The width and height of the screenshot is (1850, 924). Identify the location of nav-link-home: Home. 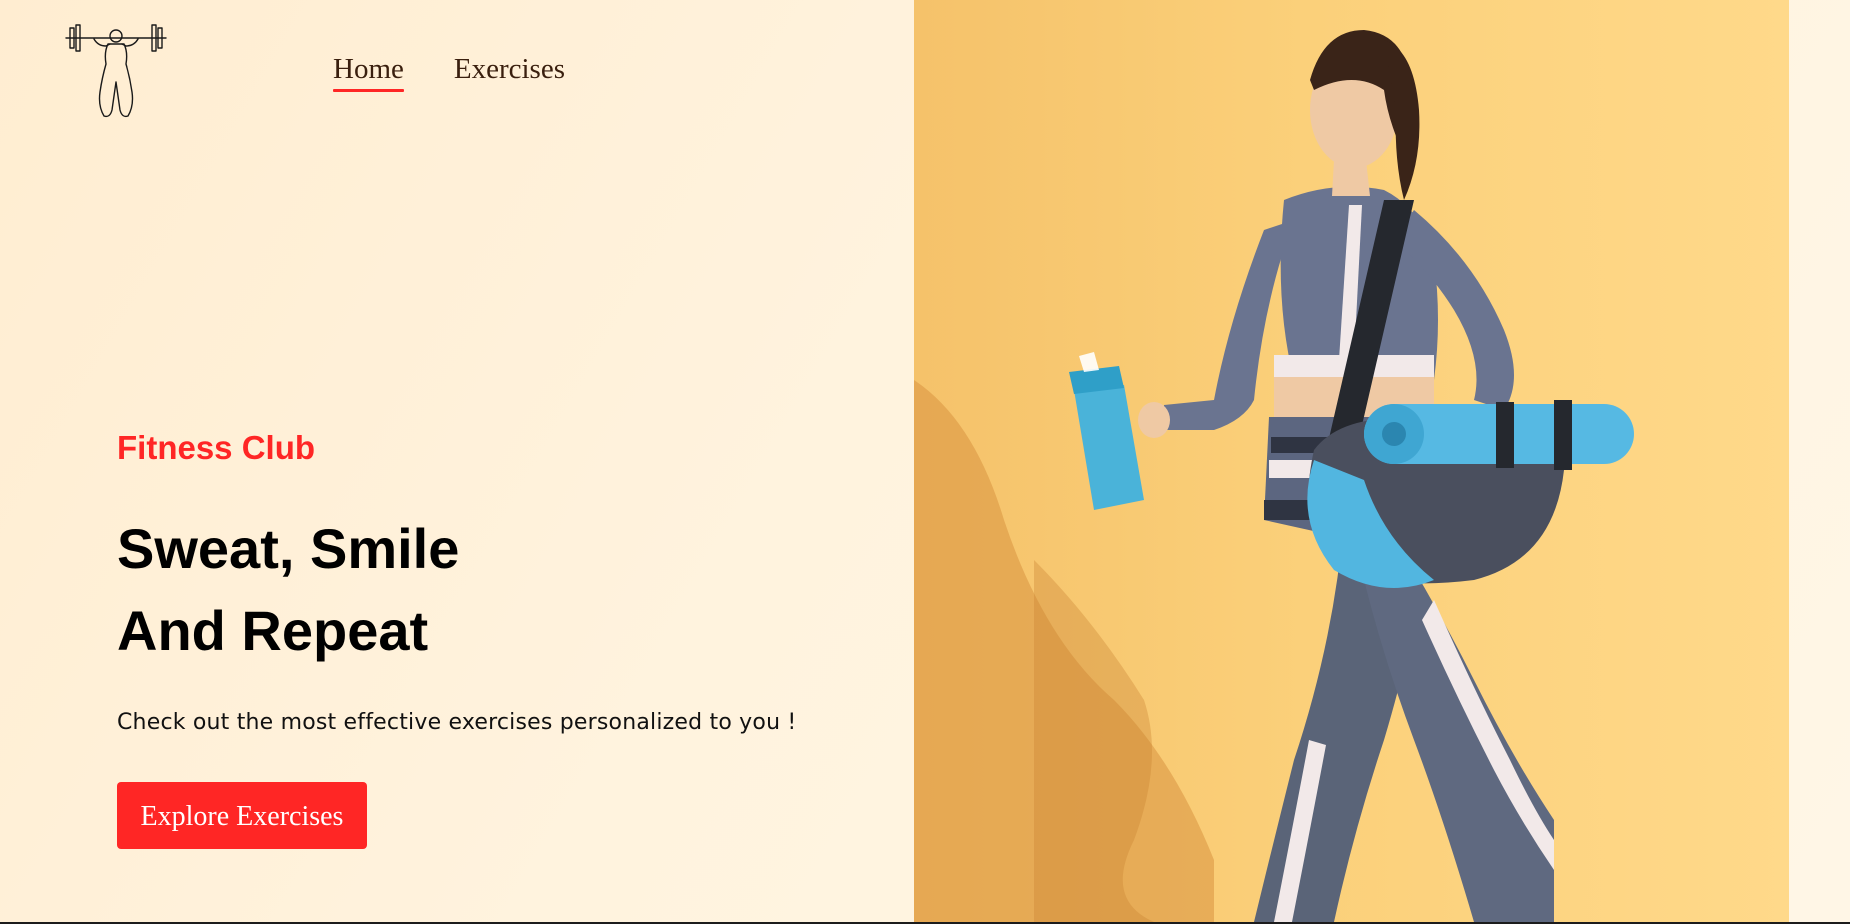
(368, 72).